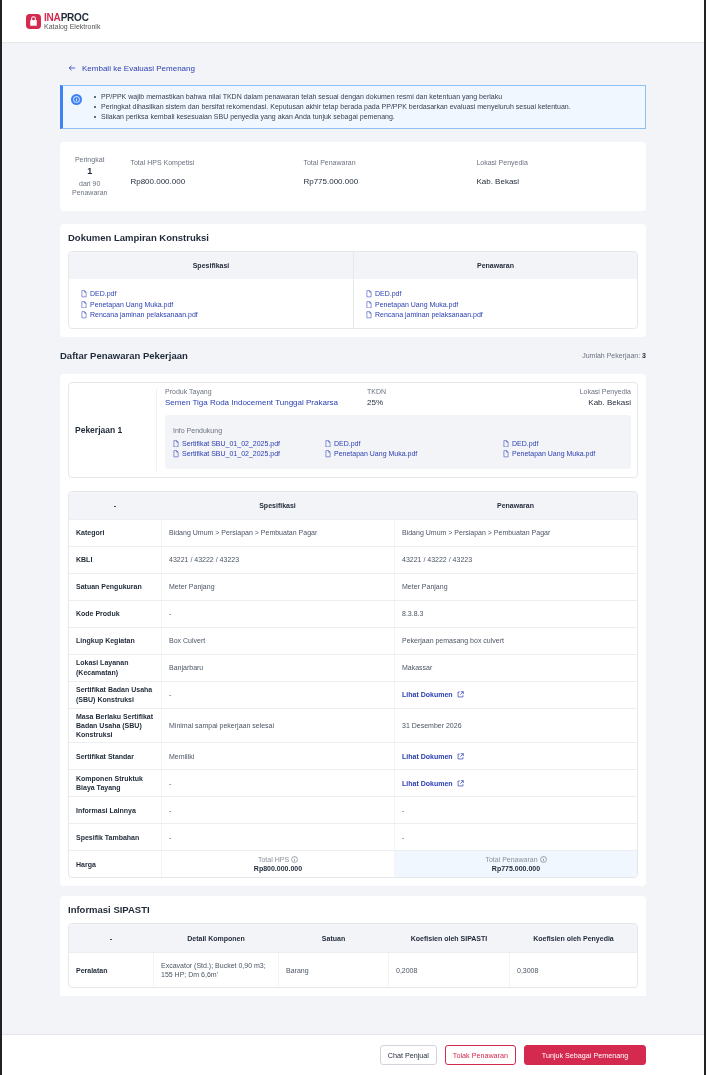 The image size is (706, 1075). Describe the element at coordinates (266, 402) in the screenshot. I see `product-link: Semen Tiga Roda Indocement Tunggal Prakarsa` at that location.